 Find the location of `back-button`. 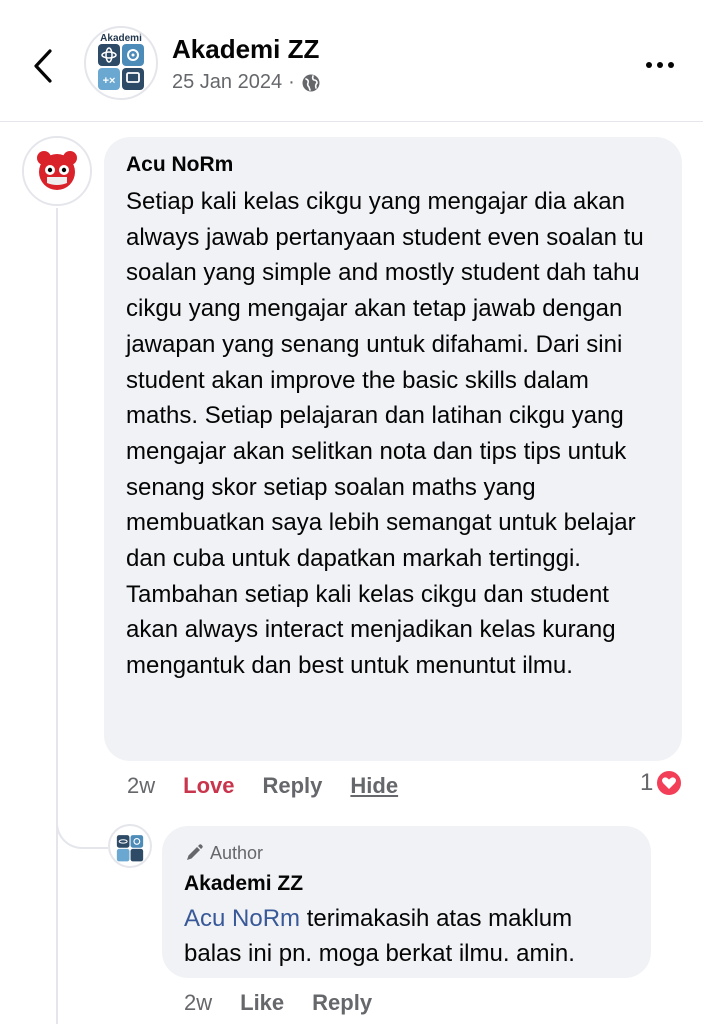

back-button is located at coordinates (43, 66).